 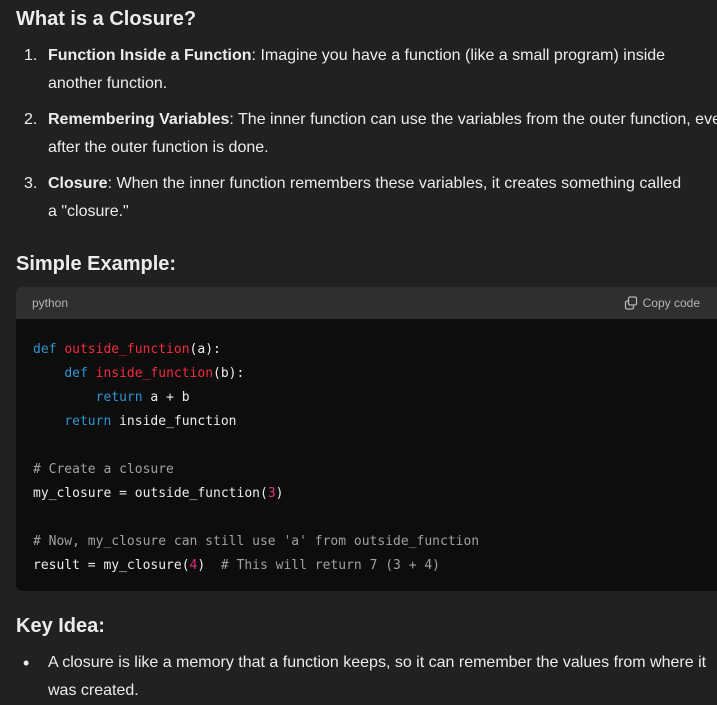 I want to click on copy-code-button: Copy code, so click(x=662, y=303).